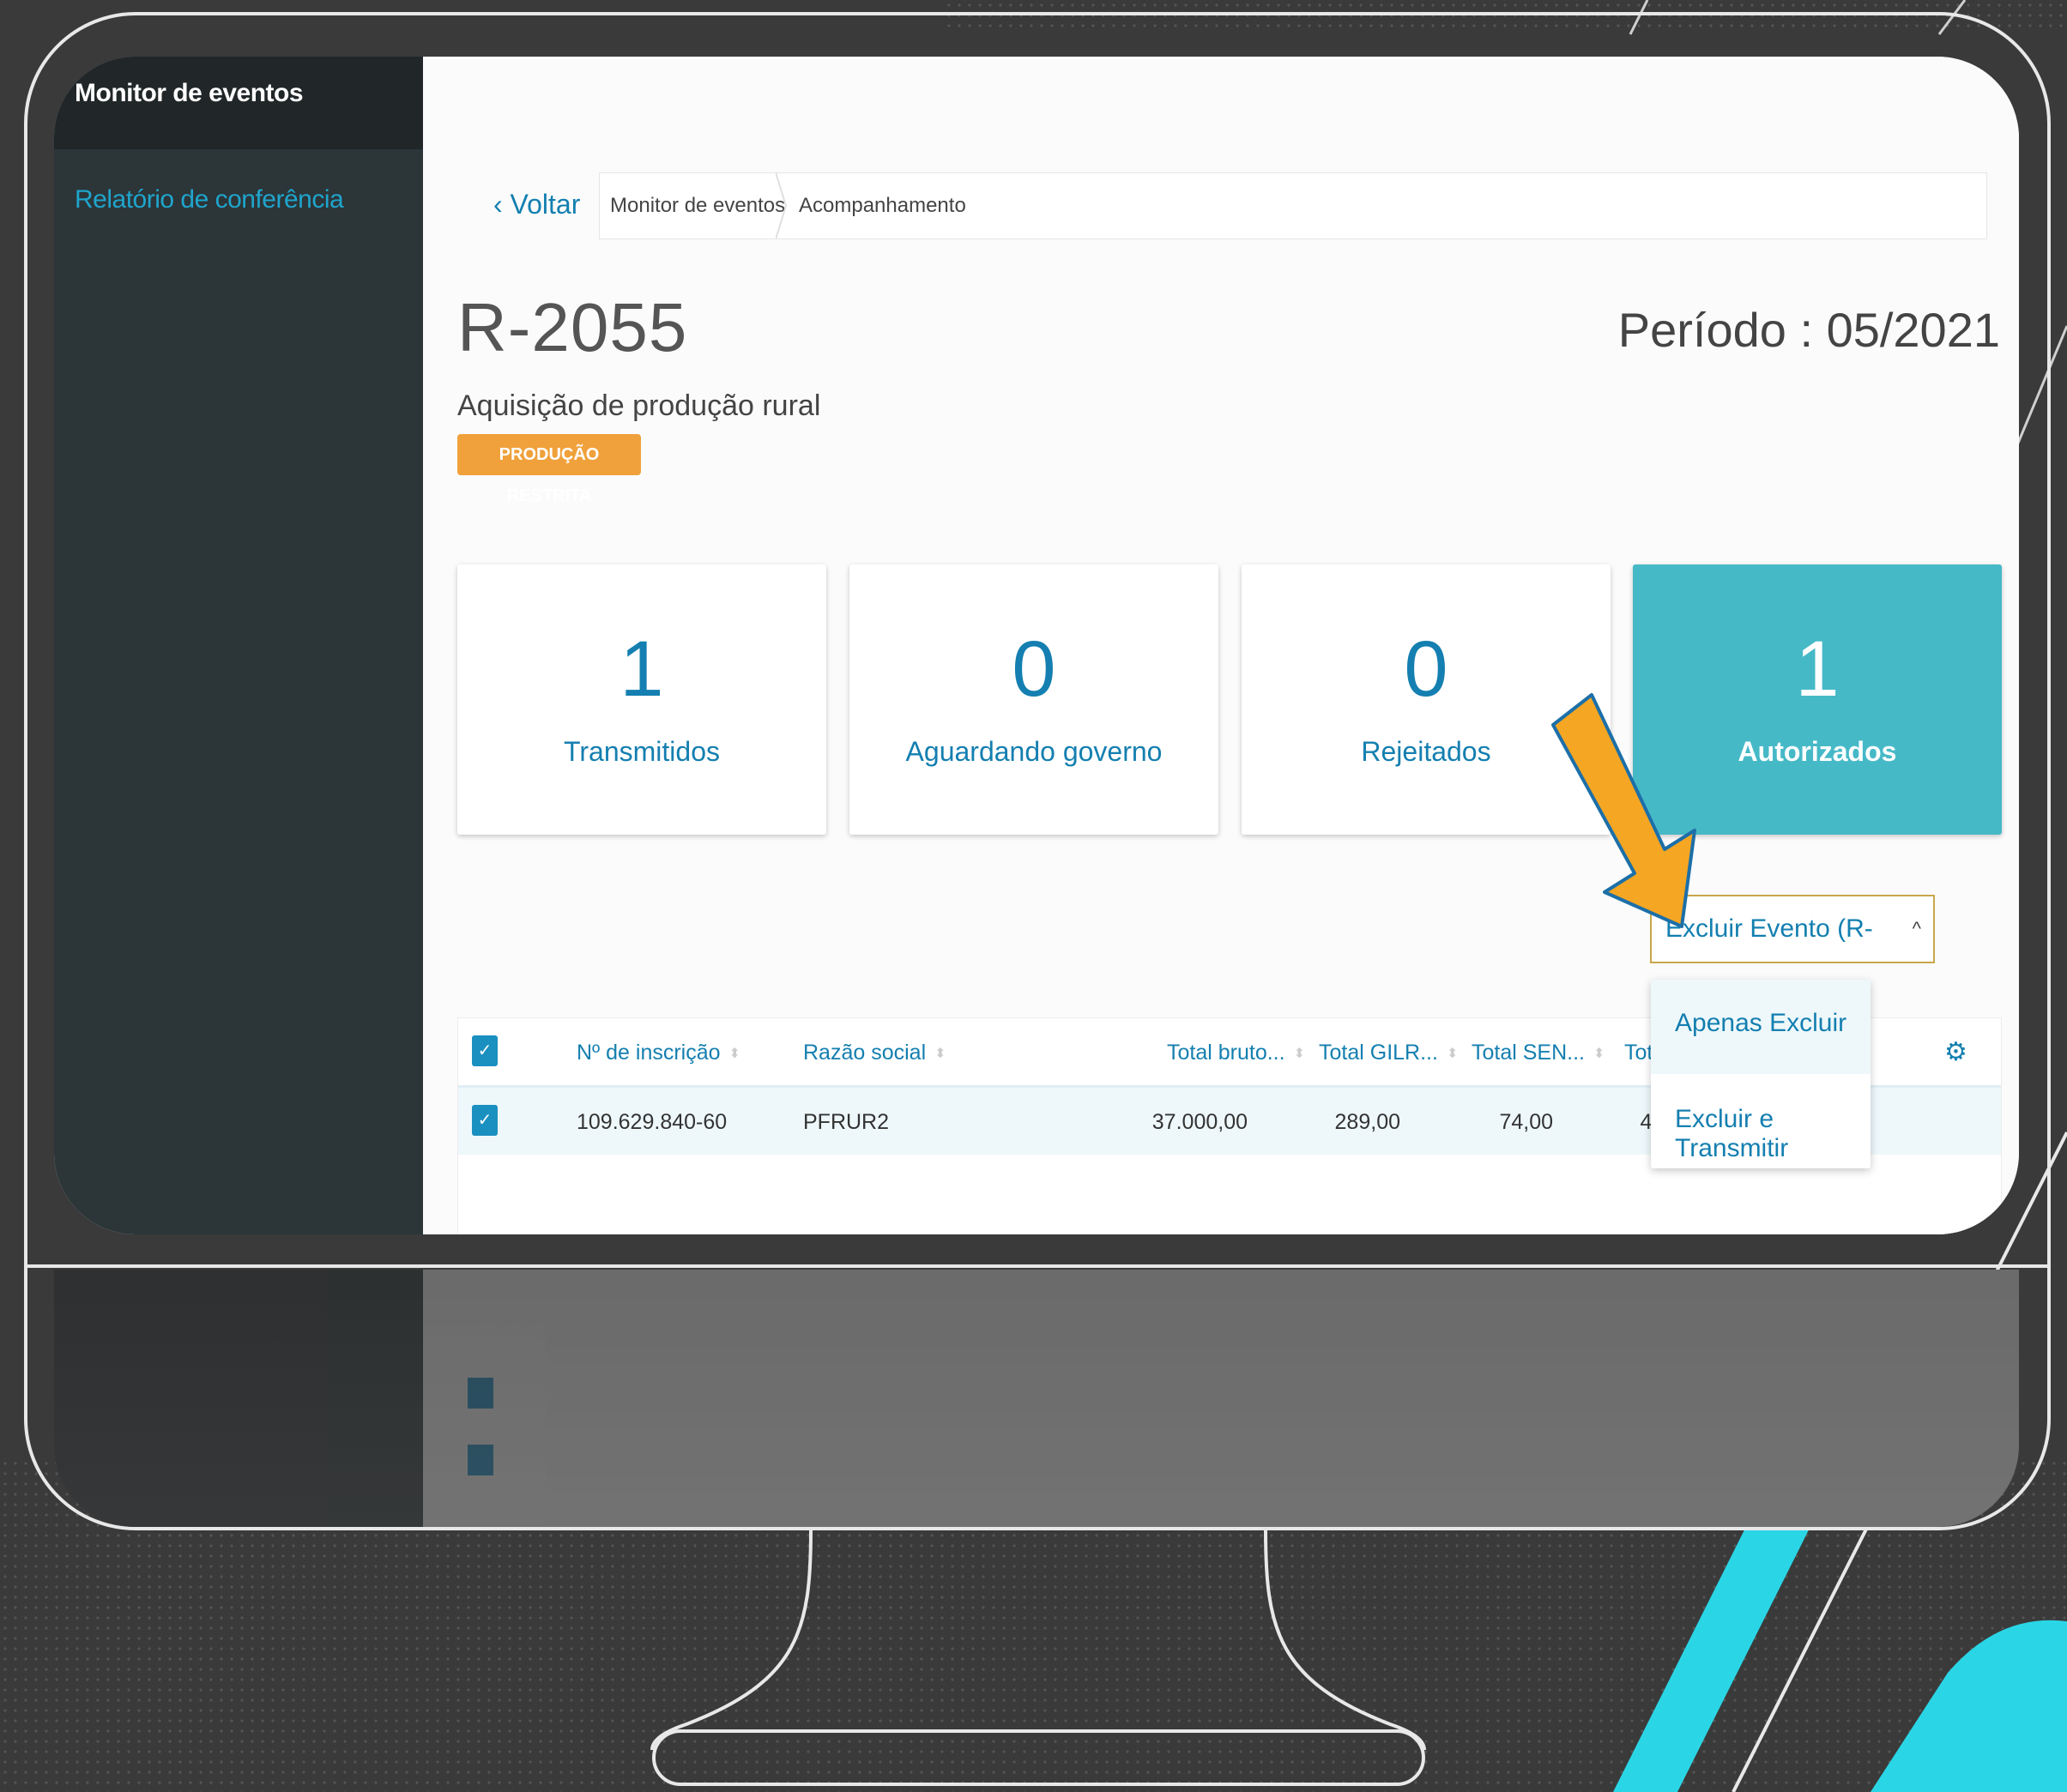 This screenshot has height=1792, width=2067. Describe the element at coordinates (189, 94) in the screenshot. I see `sidebar-title: Monitor de eventos` at that location.